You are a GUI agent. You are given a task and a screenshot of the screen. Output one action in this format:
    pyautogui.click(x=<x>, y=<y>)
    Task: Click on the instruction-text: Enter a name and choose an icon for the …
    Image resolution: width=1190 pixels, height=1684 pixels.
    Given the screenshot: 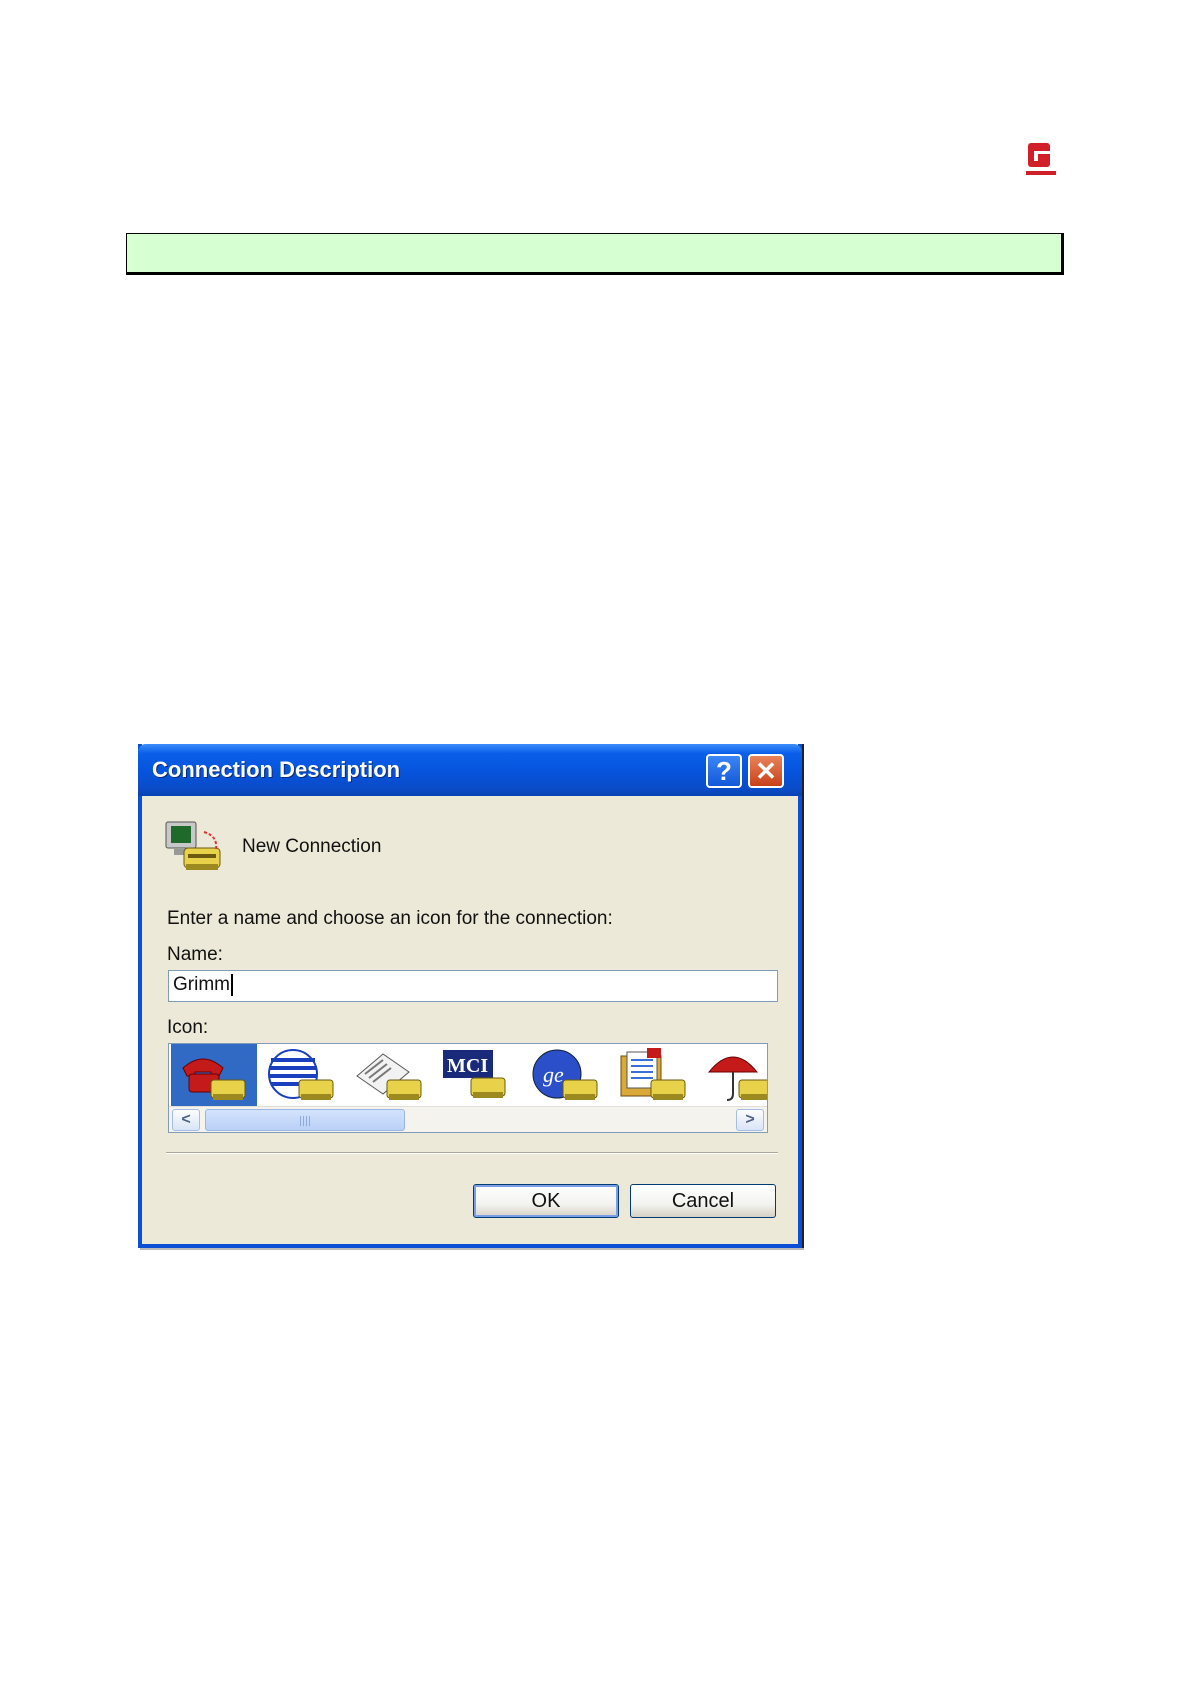 What is the action you would take?
    pyautogui.click(x=390, y=918)
    